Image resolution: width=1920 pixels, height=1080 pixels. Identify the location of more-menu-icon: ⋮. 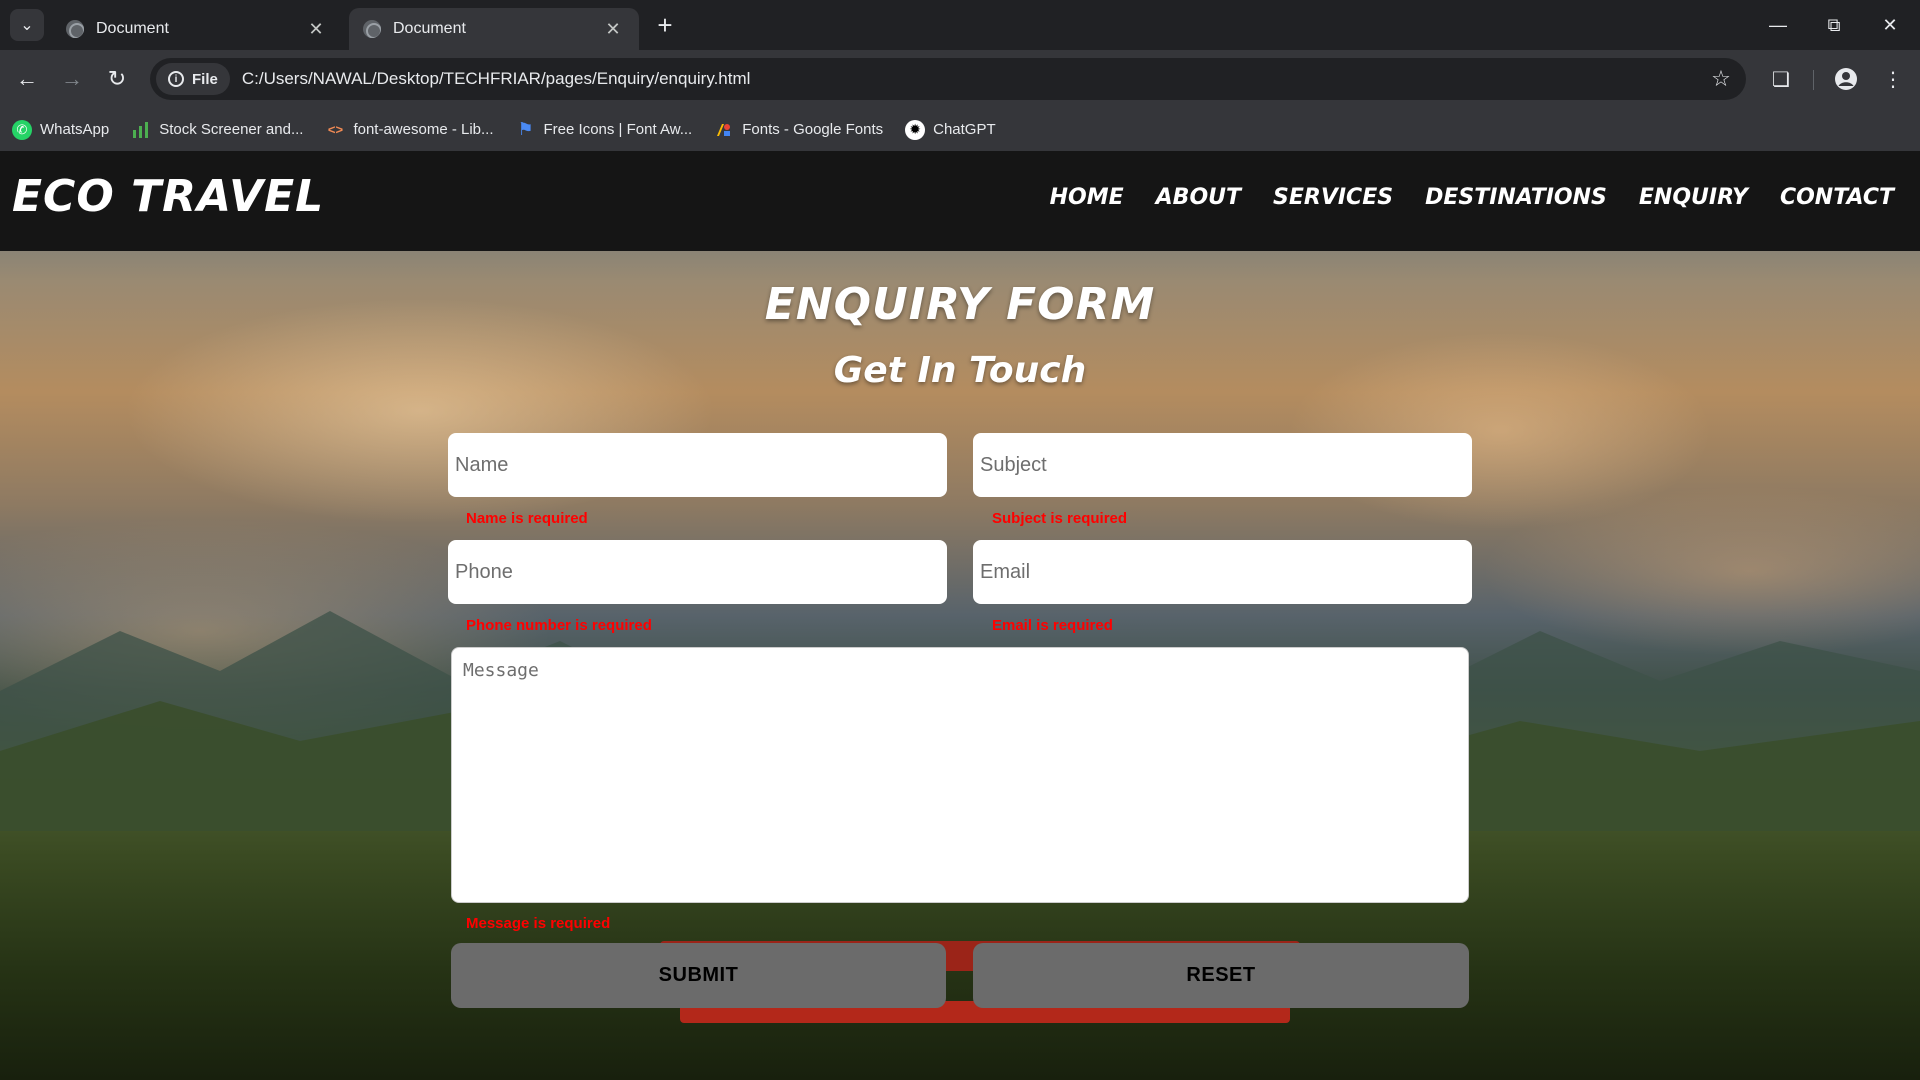
(1893, 79).